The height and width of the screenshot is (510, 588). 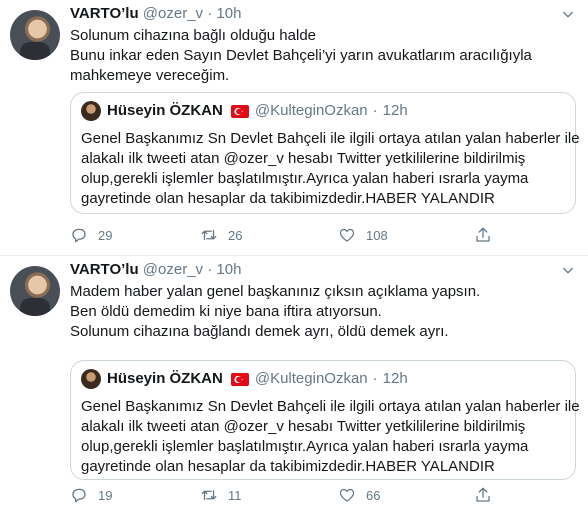 I want to click on tweet-text-line: mahkemeye vereceğim., so click(x=150, y=75).